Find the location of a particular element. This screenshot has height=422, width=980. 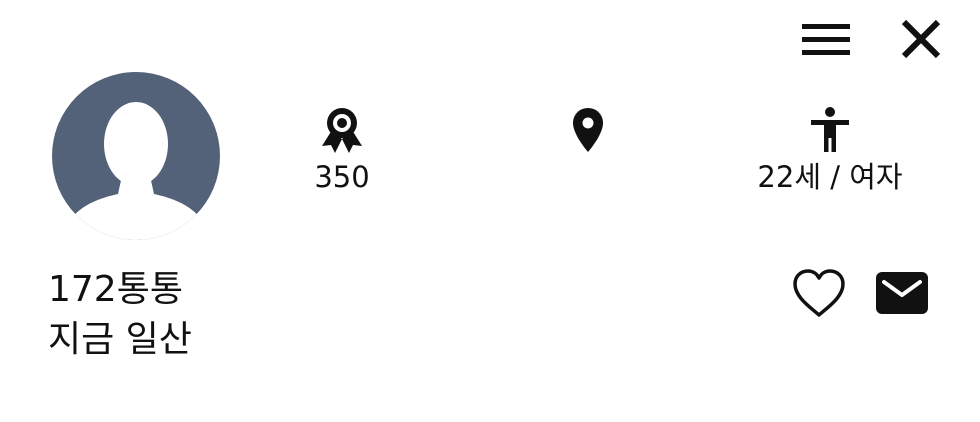

close-icon is located at coordinates (921, 39).